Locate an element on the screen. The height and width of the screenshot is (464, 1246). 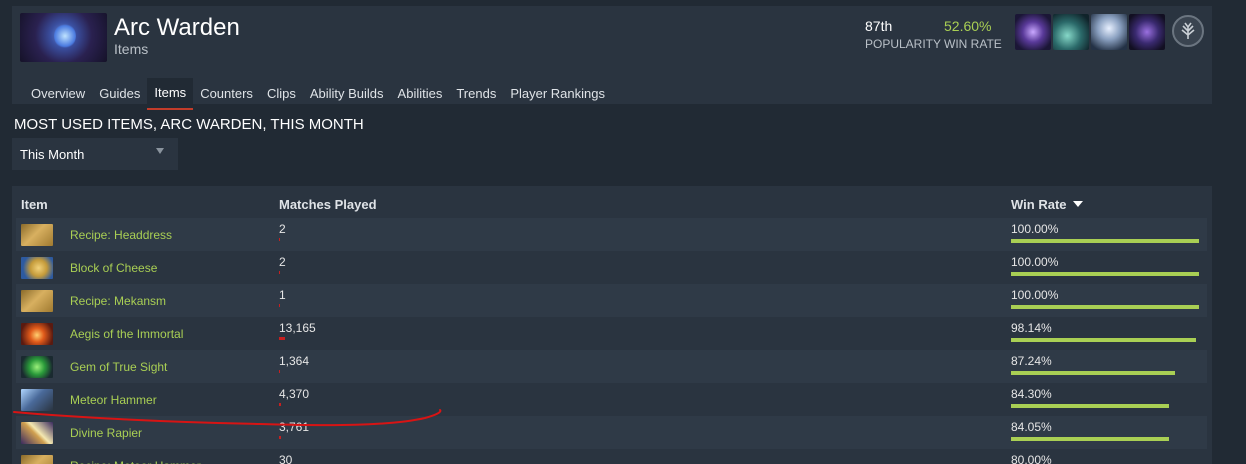
matches-played-value: 1 is located at coordinates (282, 295).